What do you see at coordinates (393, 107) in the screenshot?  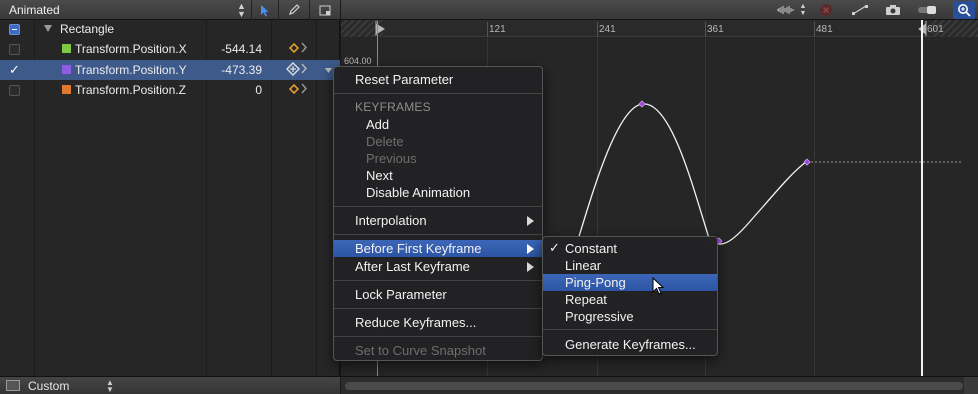 I see `menu-section-keyframes: KEYFRAMES` at bounding box center [393, 107].